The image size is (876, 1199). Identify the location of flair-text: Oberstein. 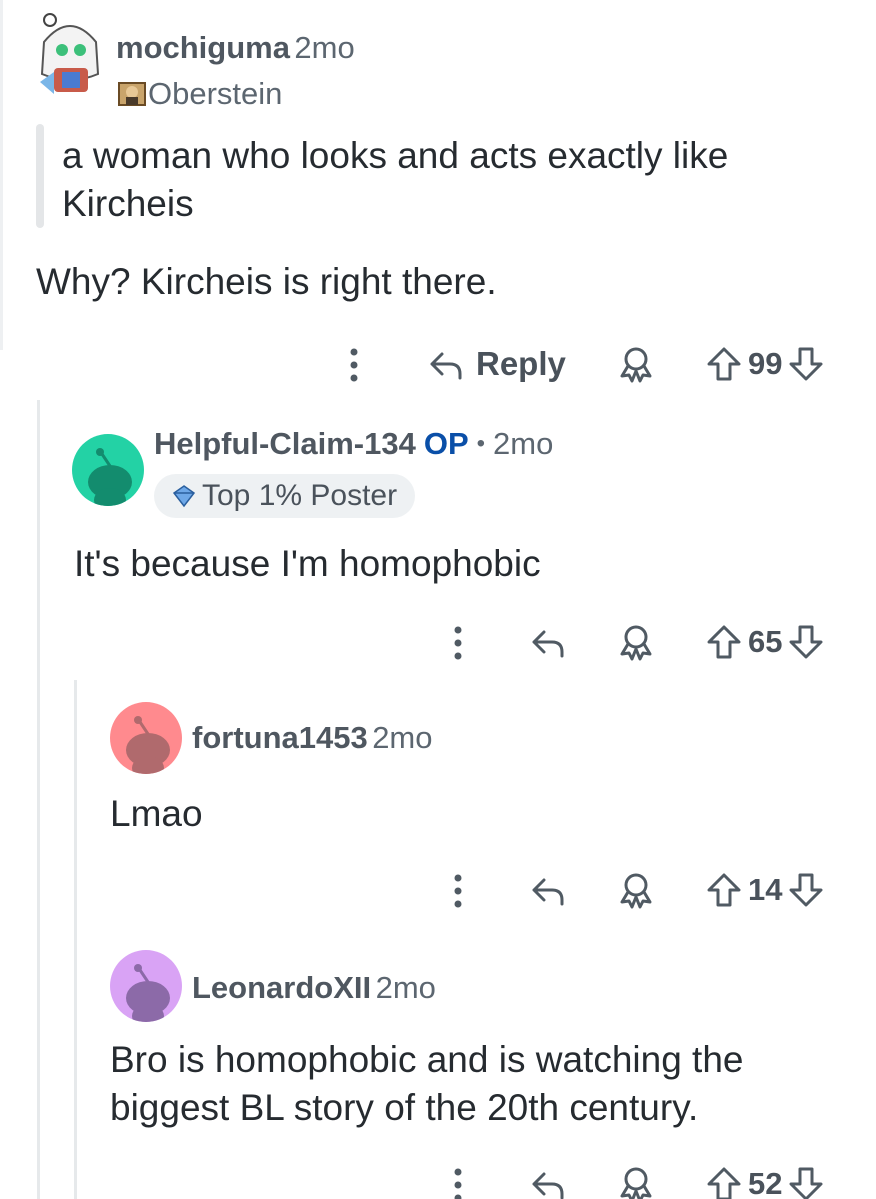
(215, 93).